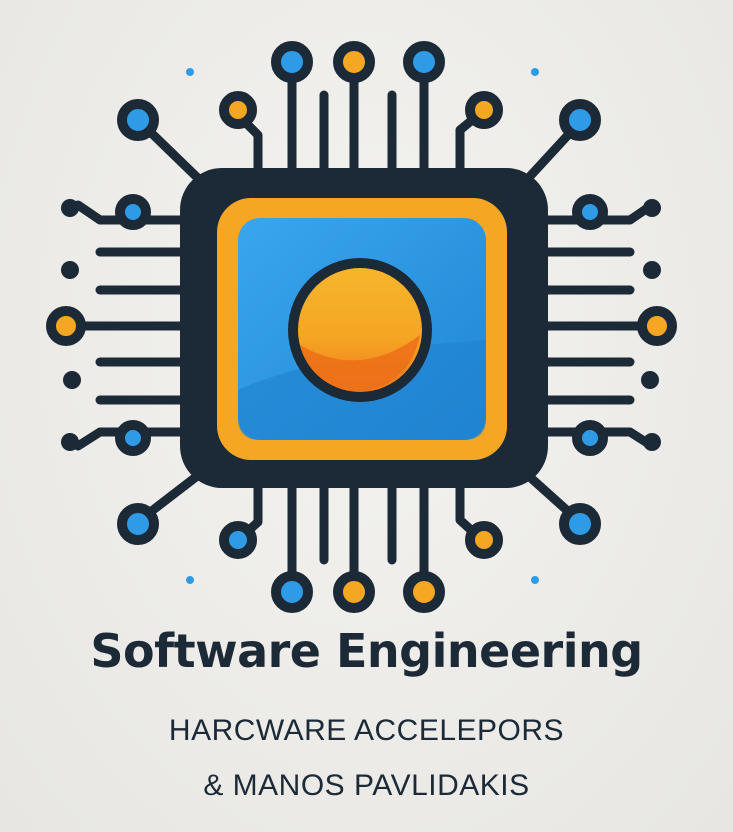 Image resolution: width=733 pixels, height=832 pixels. I want to click on logo-subtitle: HARCWARE ACCELEPORS, so click(366, 730).